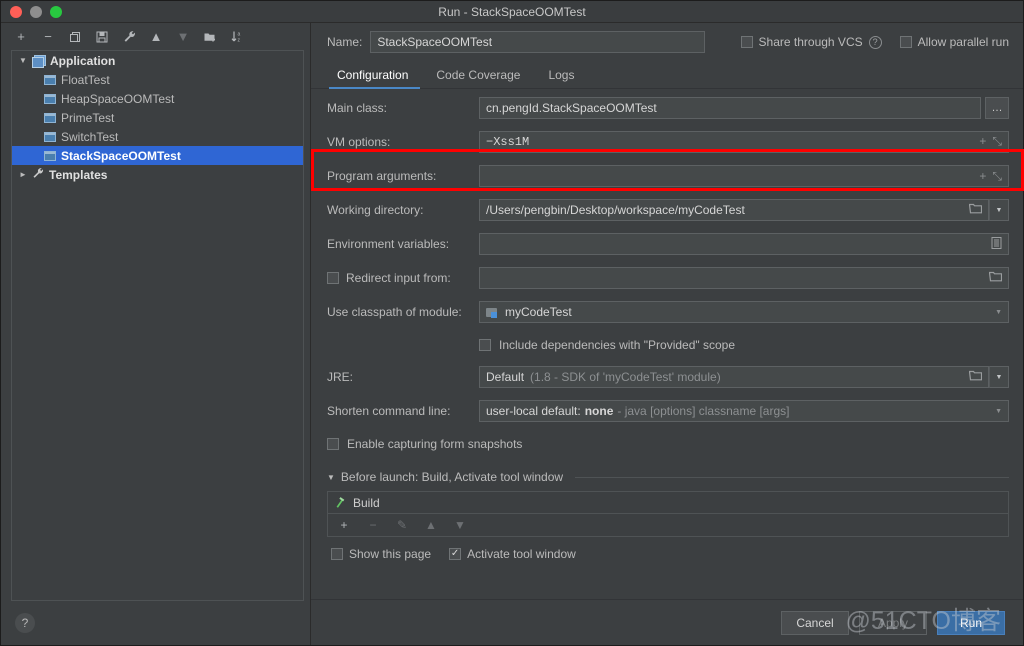 This screenshot has height=646, width=1024. Describe the element at coordinates (485, 345) in the screenshot. I see `include-provided-checkbox` at that location.